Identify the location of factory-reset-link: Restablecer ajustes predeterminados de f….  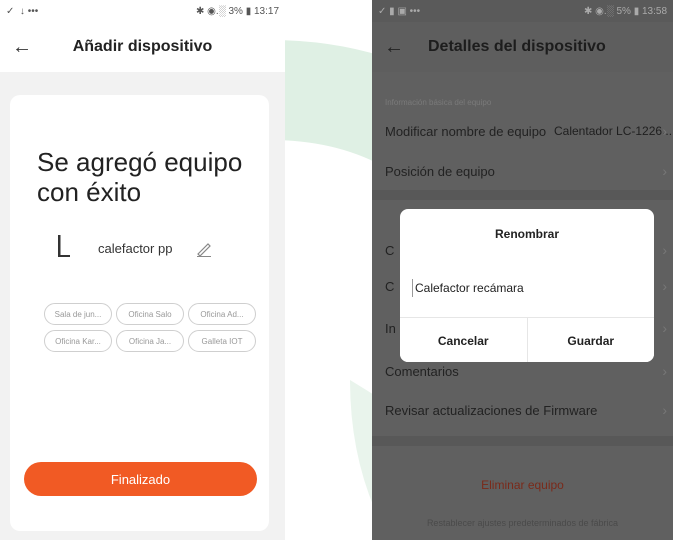
(522, 523).